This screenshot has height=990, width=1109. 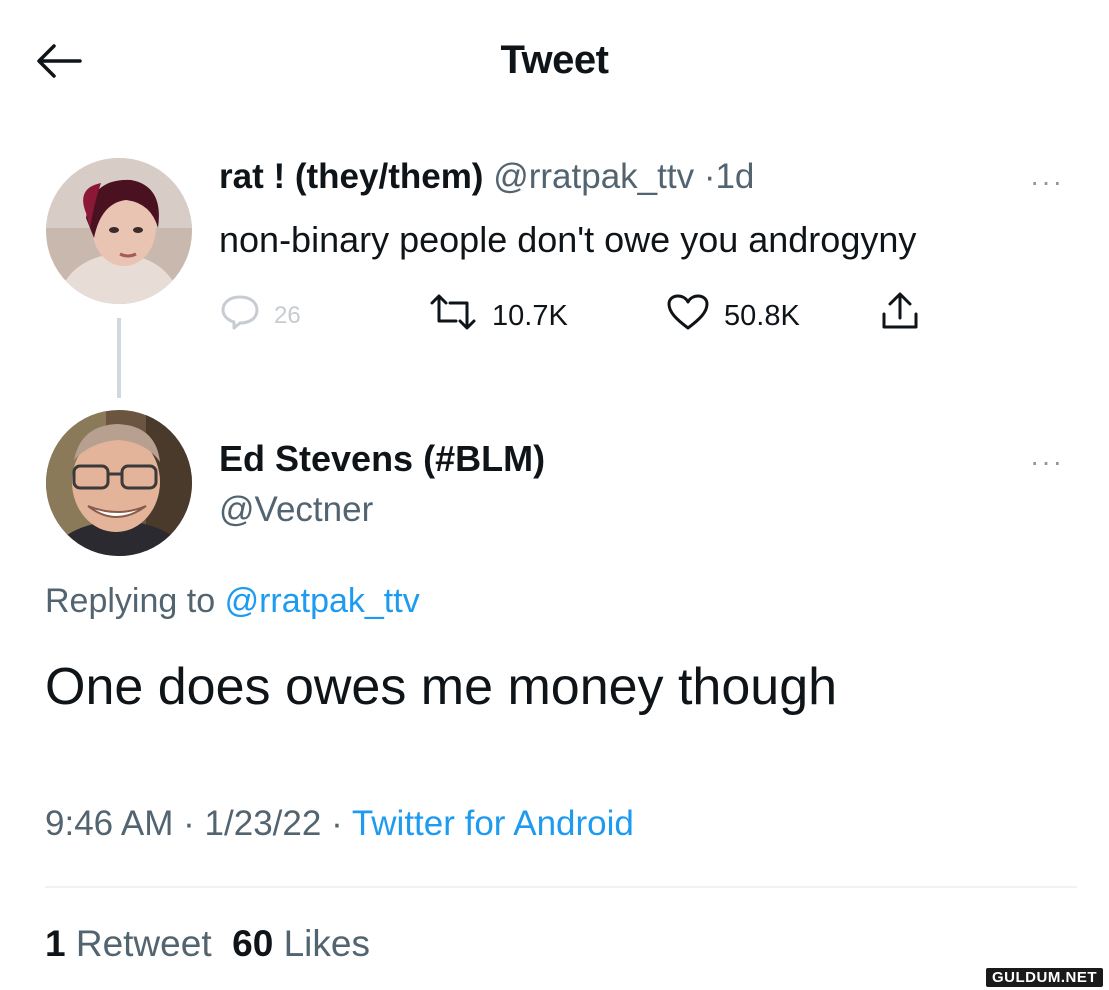 What do you see at coordinates (119, 231) in the screenshot?
I see `avatar-rratpak` at bounding box center [119, 231].